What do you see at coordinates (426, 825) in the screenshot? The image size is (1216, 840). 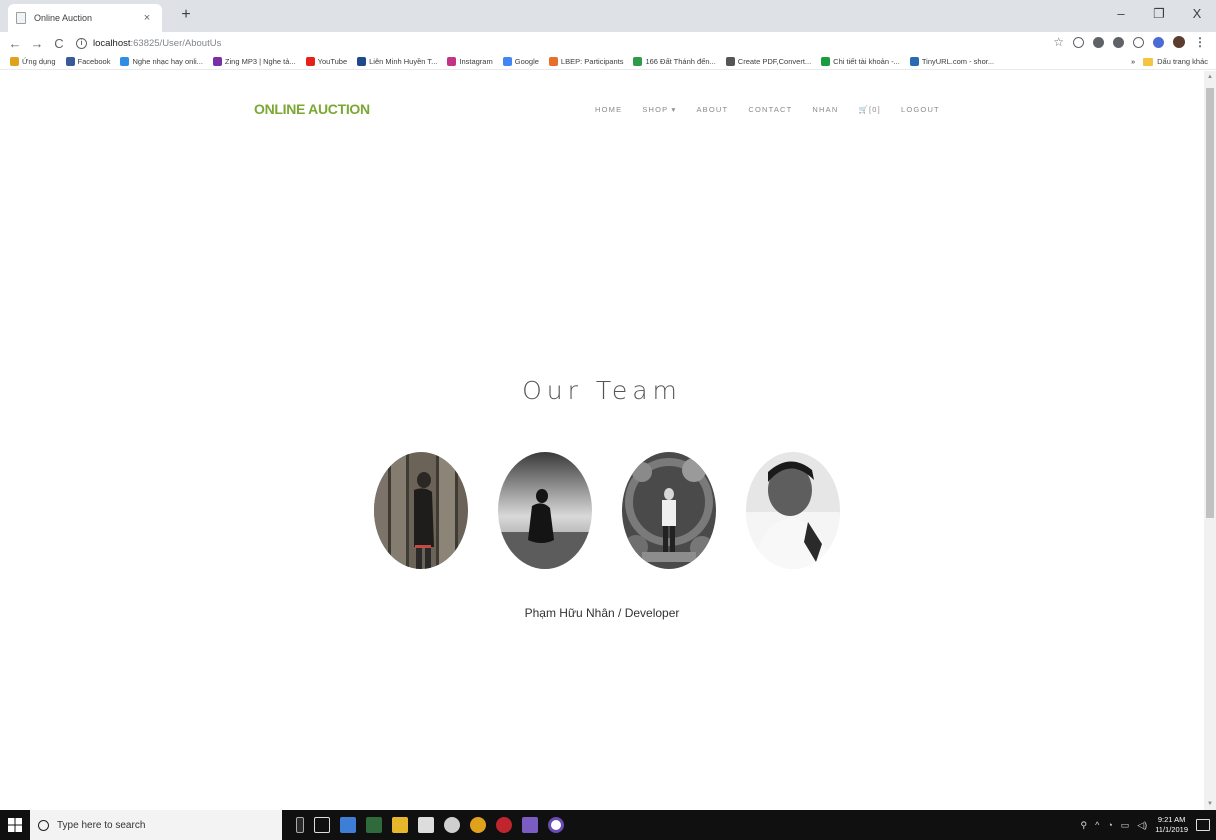 I see `store-icon` at bounding box center [426, 825].